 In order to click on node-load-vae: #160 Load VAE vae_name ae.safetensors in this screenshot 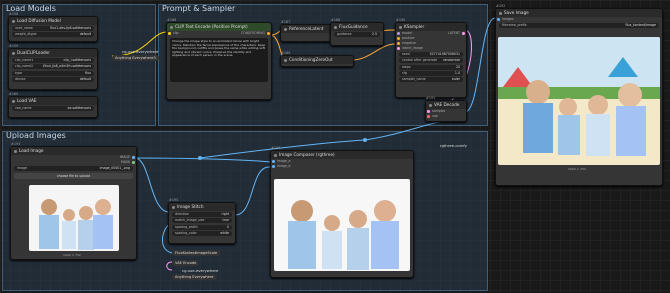, I will do `click(53, 105)`.